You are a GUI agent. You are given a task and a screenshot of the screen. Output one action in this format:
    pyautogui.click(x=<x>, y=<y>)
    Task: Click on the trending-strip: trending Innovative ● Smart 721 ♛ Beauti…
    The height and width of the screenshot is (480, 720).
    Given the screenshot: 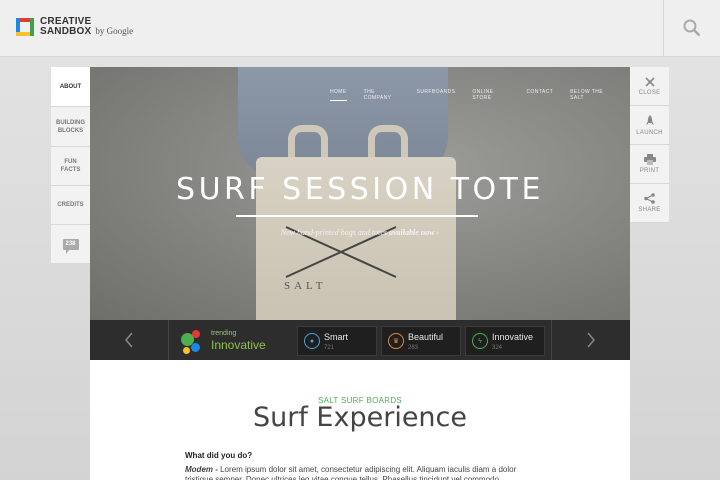 What is the action you would take?
    pyautogui.click(x=360, y=340)
    